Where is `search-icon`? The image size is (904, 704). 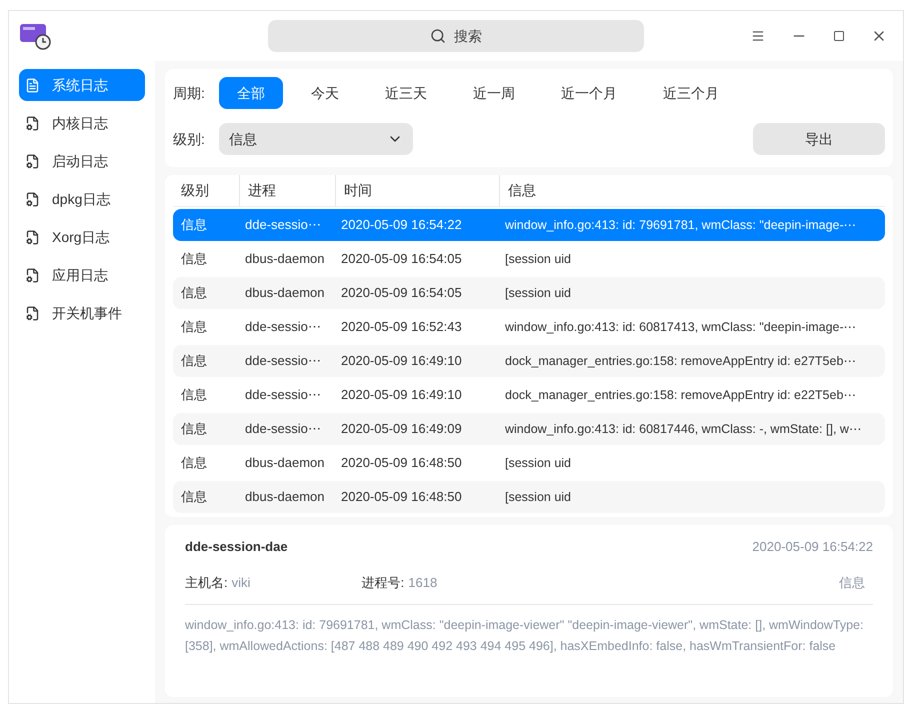 search-icon is located at coordinates (438, 36).